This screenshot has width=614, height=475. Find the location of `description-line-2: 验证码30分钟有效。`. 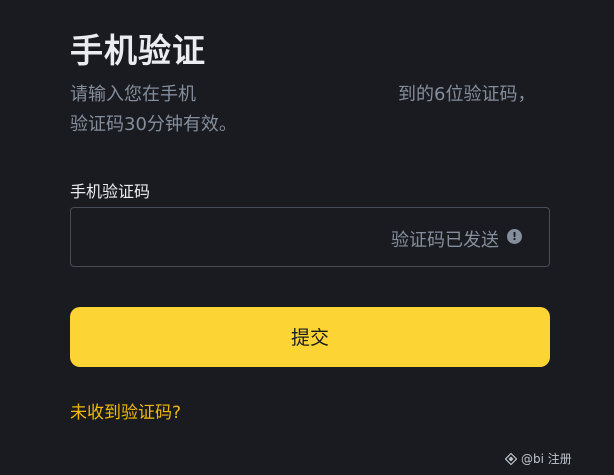

description-line-2: 验证码30分钟有效。 is located at coordinates (153, 124).